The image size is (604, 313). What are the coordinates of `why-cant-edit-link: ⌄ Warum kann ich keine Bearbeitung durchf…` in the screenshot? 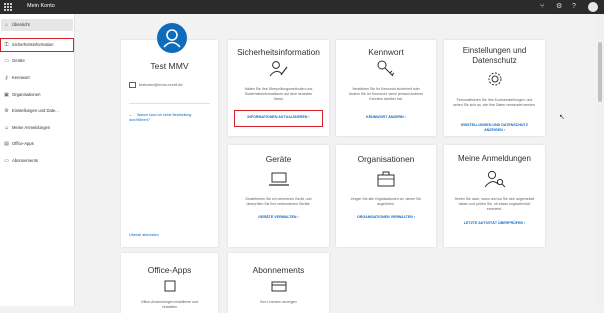 It's located at (170, 117).